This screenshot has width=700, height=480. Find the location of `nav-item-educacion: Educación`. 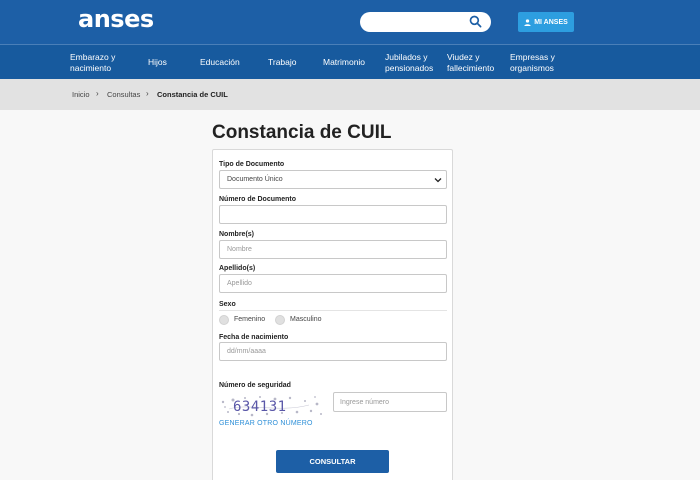

nav-item-educacion: Educación is located at coordinates (220, 62).